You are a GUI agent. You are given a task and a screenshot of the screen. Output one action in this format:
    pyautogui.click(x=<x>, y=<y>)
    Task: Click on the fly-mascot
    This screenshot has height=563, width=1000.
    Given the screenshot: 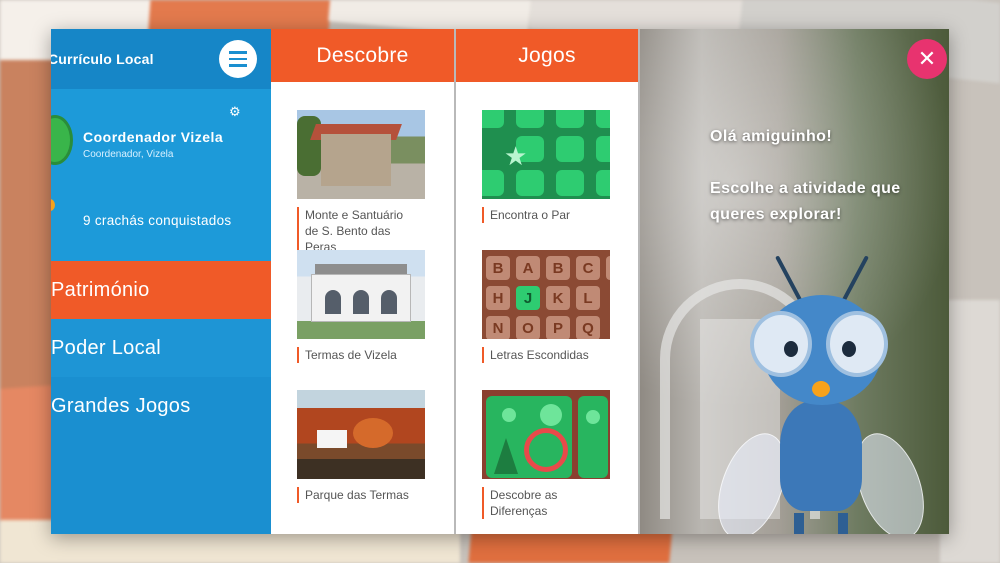 What is the action you would take?
    pyautogui.click(x=821, y=392)
    